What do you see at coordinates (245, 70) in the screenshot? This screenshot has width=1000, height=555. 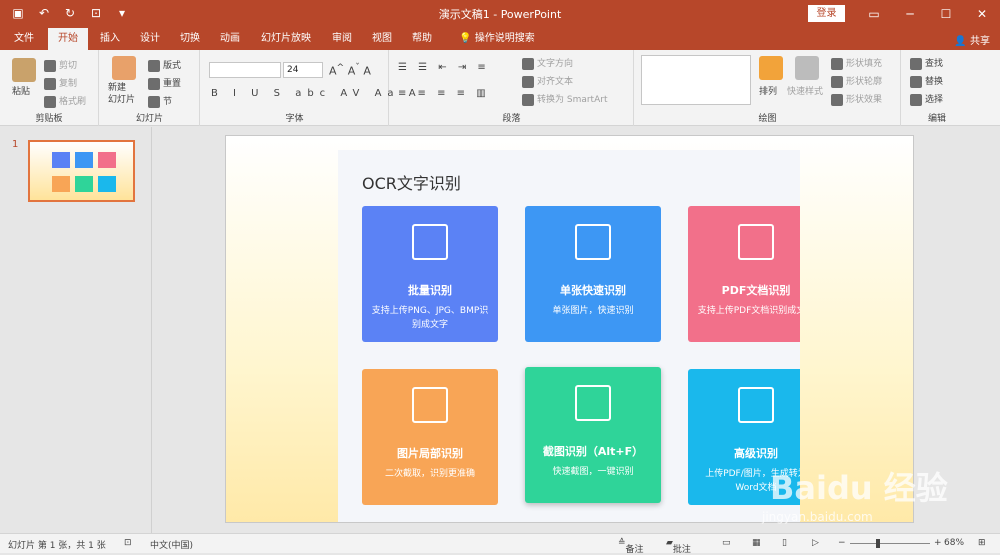 I see `font-name-field` at bounding box center [245, 70].